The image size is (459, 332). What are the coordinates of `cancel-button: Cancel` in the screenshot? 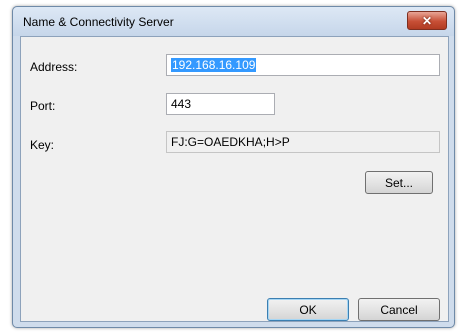 It's located at (399, 309).